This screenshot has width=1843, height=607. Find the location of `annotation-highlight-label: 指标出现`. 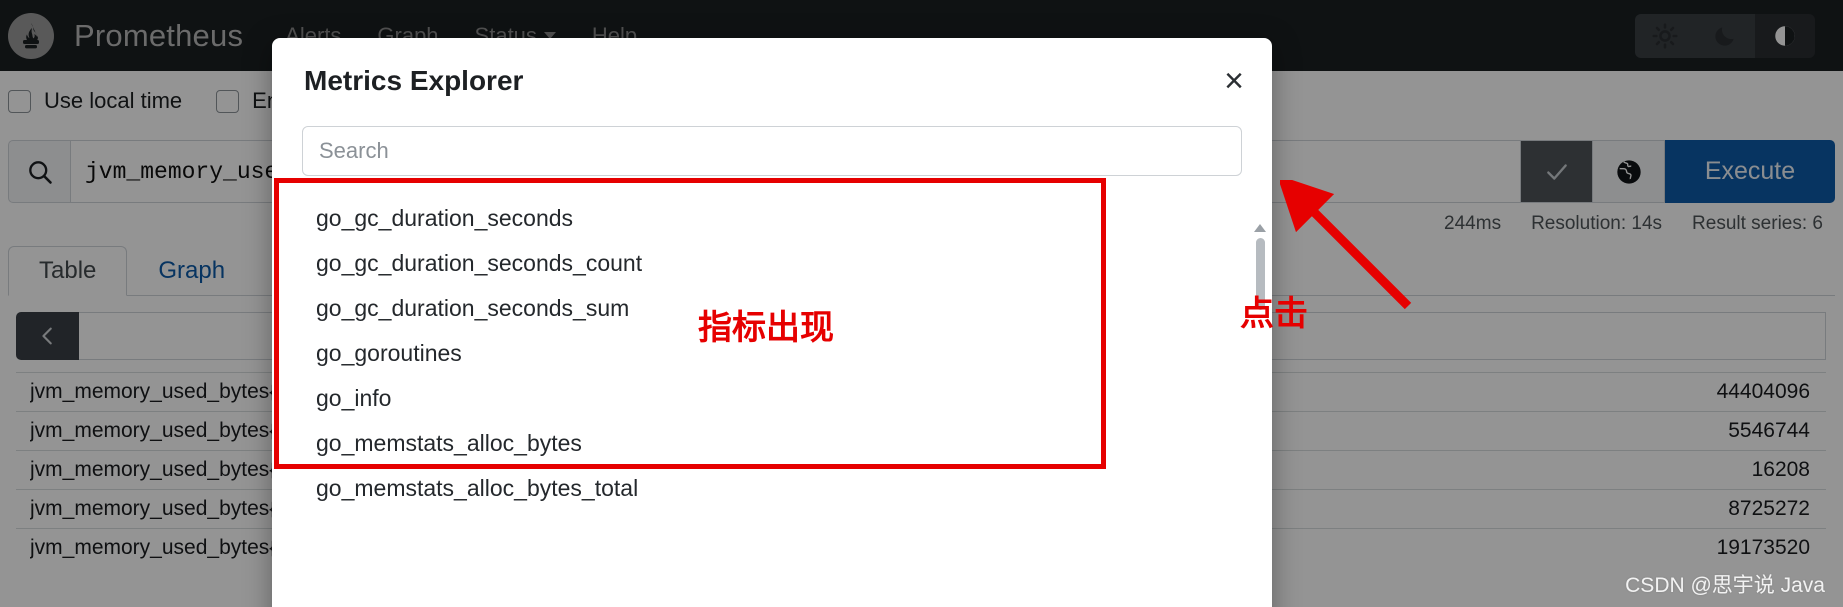

annotation-highlight-label: 指标出现 is located at coordinates (766, 328).